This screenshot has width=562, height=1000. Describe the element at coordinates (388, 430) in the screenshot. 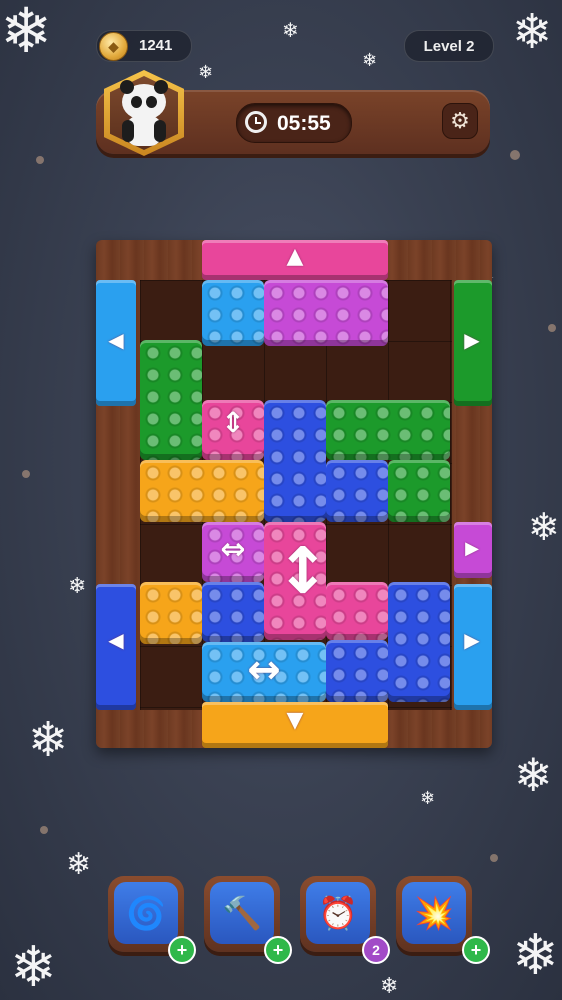

I see `block-green-l-shape` at that location.